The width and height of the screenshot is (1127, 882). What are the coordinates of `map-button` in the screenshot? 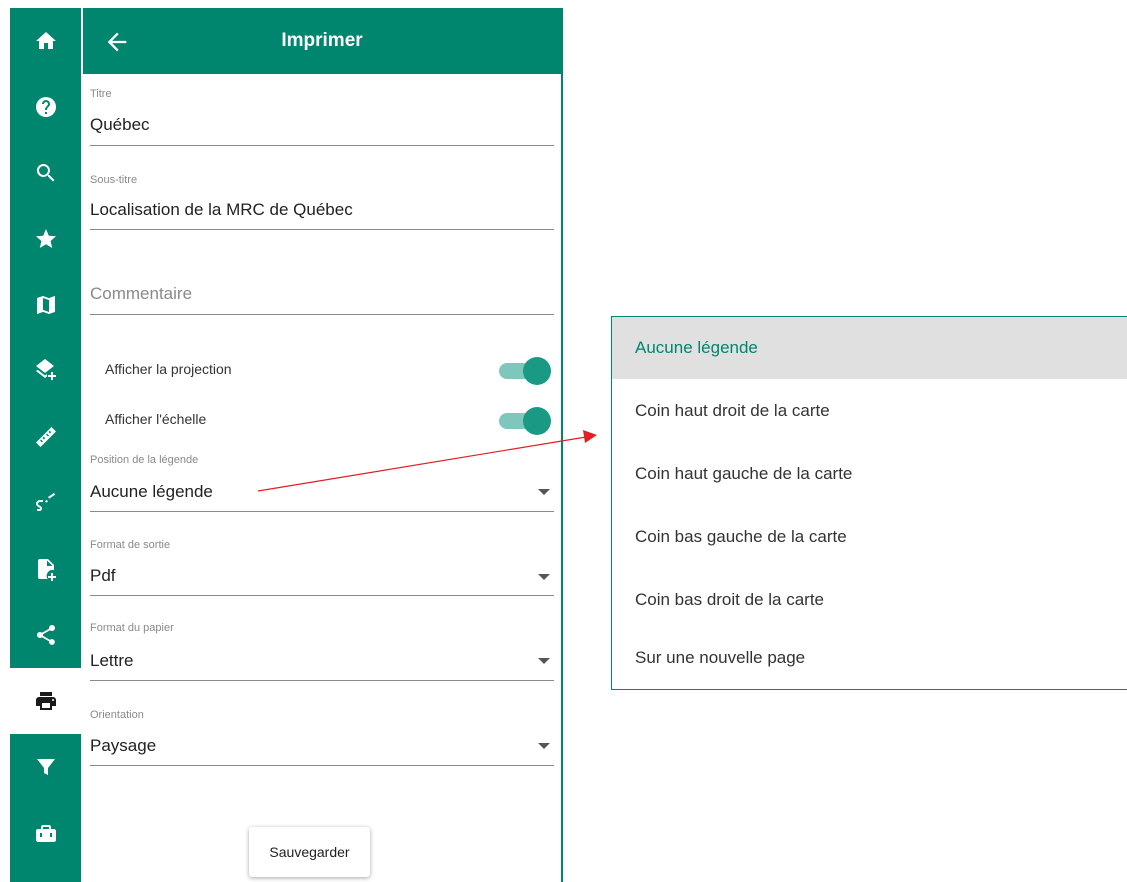 It's located at (45, 305).